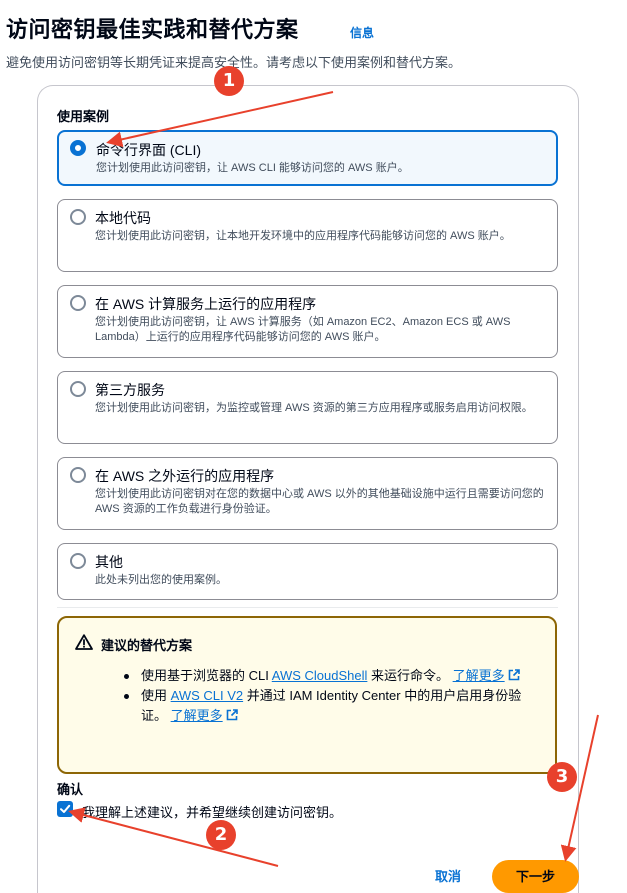 This screenshot has width=627, height=893. Describe the element at coordinates (307, 607) in the screenshot. I see `divider` at that location.